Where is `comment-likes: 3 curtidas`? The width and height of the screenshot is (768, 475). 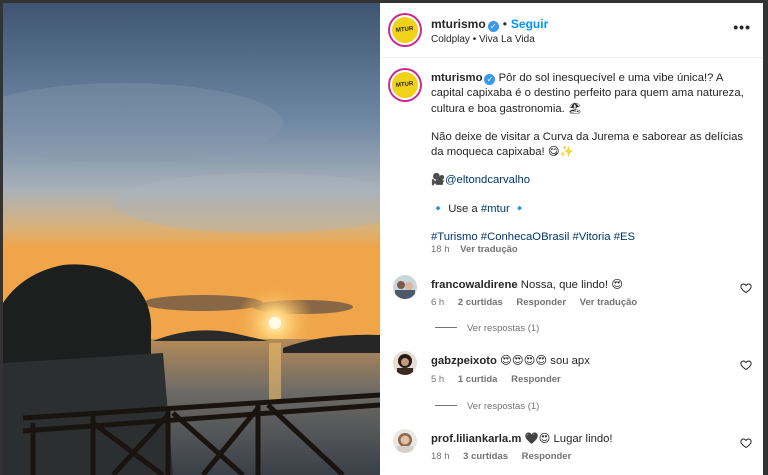
comment-likes: 3 curtidas is located at coordinates (485, 456).